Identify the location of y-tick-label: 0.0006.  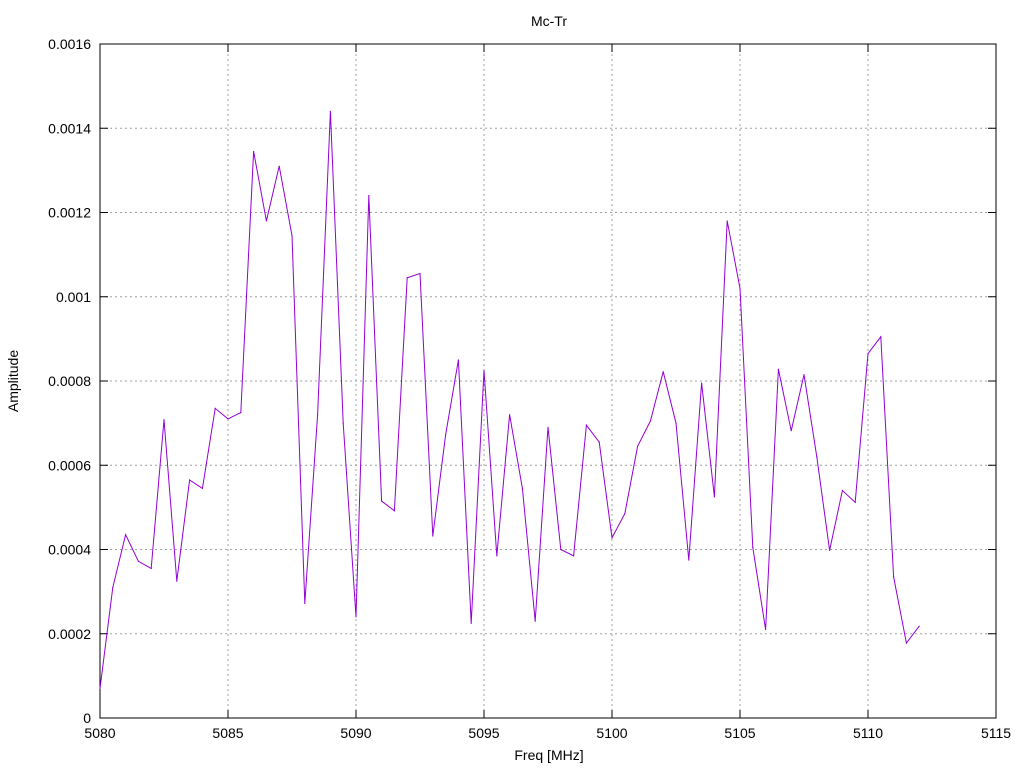
(69, 465).